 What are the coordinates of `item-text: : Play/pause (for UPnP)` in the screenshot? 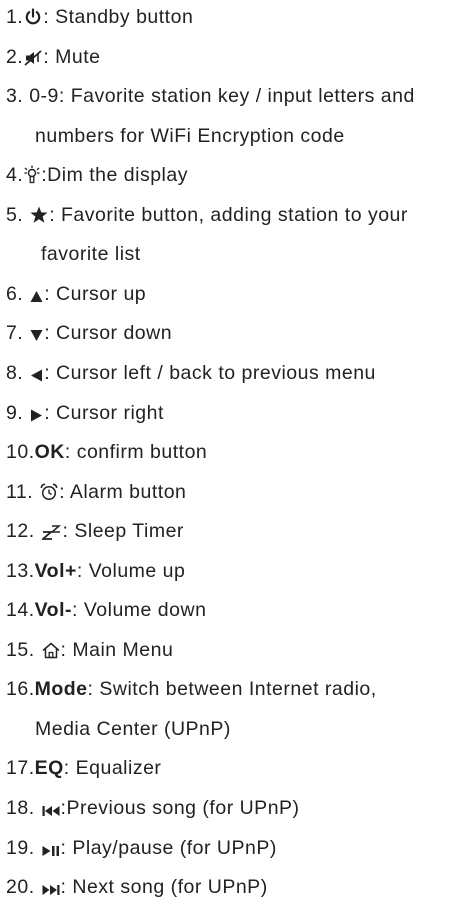 It's located at (168, 847).